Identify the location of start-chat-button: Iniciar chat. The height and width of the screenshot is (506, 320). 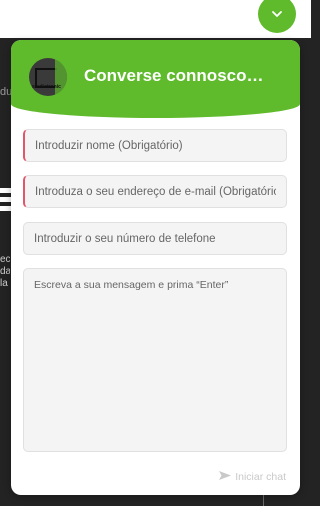
(252, 477).